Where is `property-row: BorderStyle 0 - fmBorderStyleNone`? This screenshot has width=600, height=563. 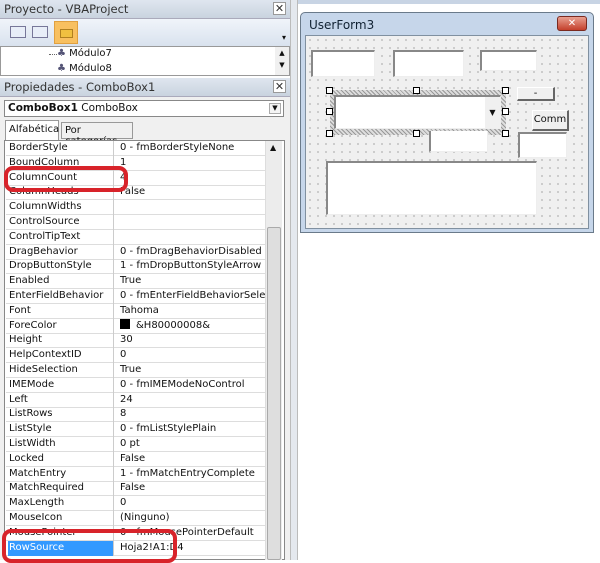 property-row: BorderStyle 0 - fmBorderStyleNone is located at coordinates (135, 148).